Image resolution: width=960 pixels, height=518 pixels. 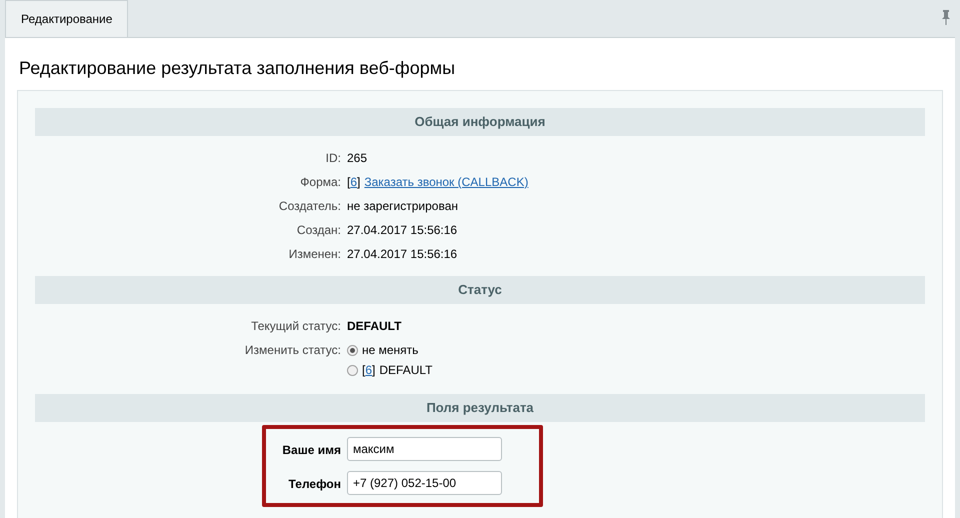 What do you see at coordinates (374, 326) in the screenshot?
I see `field-value: DEFAULT` at bounding box center [374, 326].